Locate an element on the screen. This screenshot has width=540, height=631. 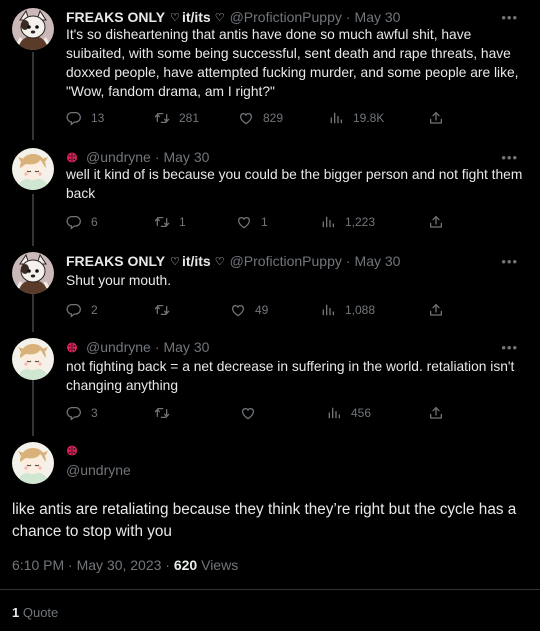
reply-count: 2 is located at coordinates (94, 310).